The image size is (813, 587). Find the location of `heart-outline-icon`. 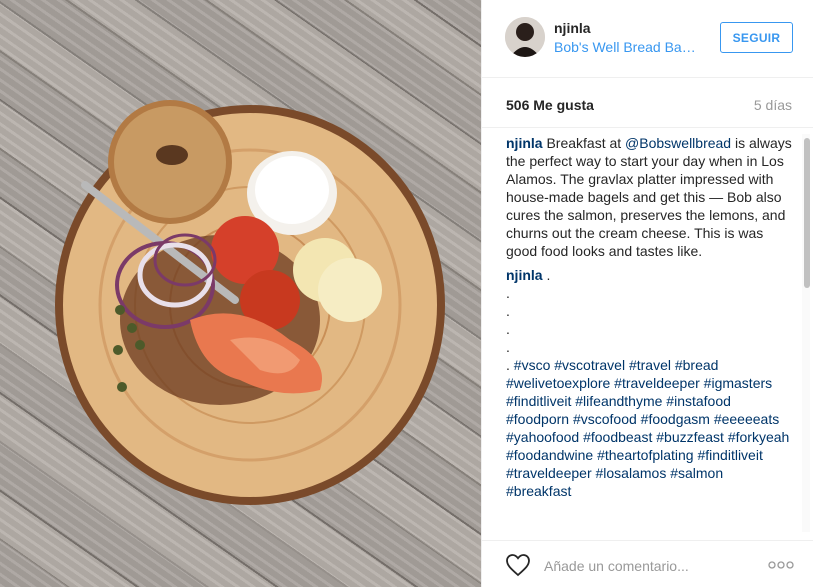

heart-outline-icon is located at coordinates (518, 565).